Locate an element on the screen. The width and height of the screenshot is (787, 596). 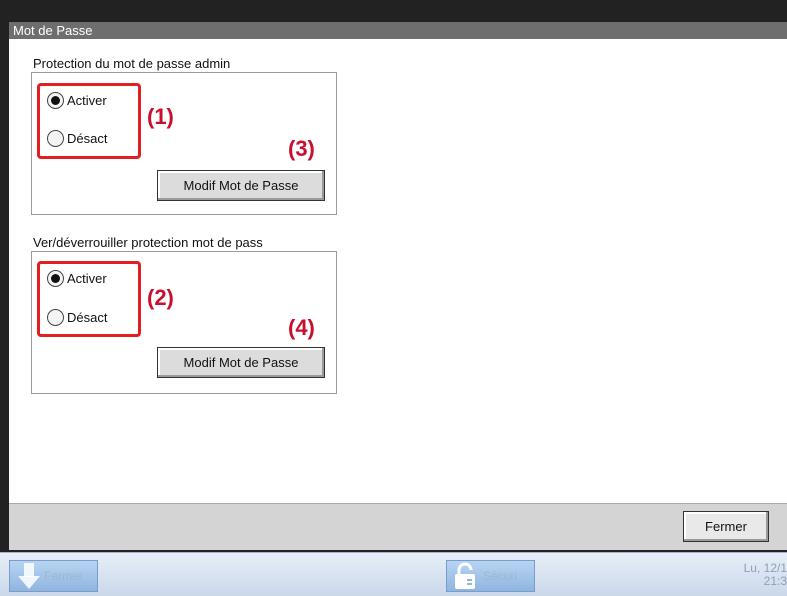
taskbar-security-button: Sécuri is located at coordinates (490, 576).